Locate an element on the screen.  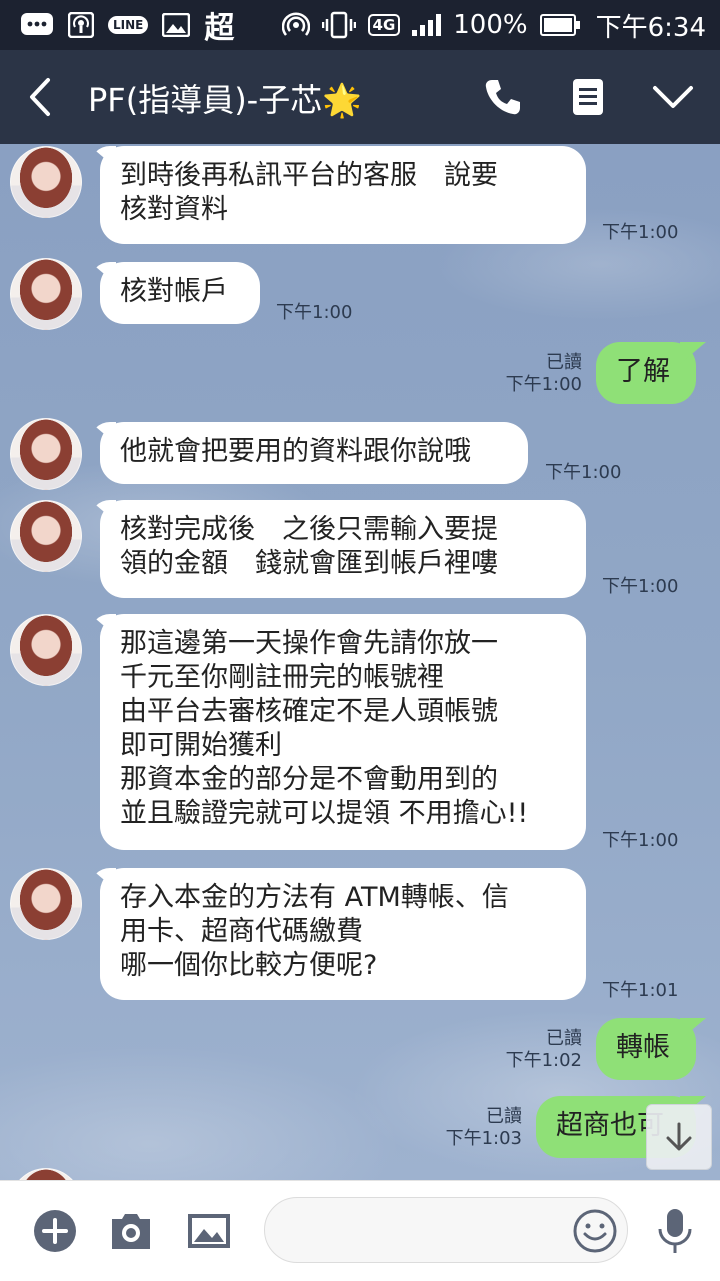
read-receipt: 已讀 下午1:00 is located at coordinates (541, 374).